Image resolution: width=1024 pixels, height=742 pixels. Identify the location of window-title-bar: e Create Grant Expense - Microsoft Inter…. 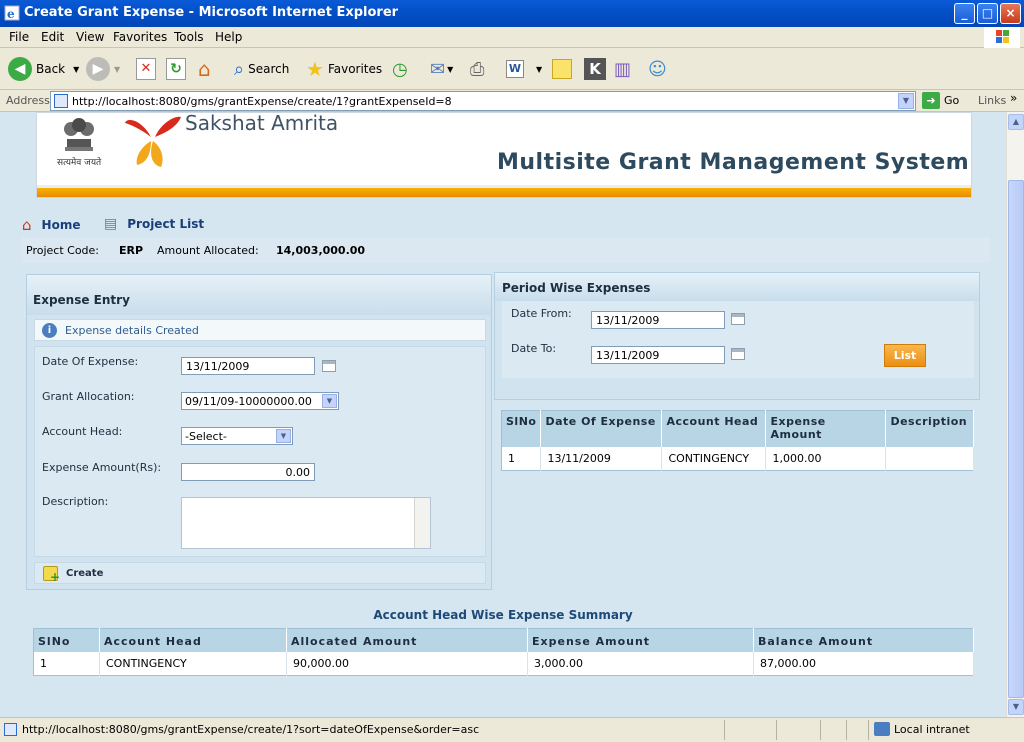
(512, 13).